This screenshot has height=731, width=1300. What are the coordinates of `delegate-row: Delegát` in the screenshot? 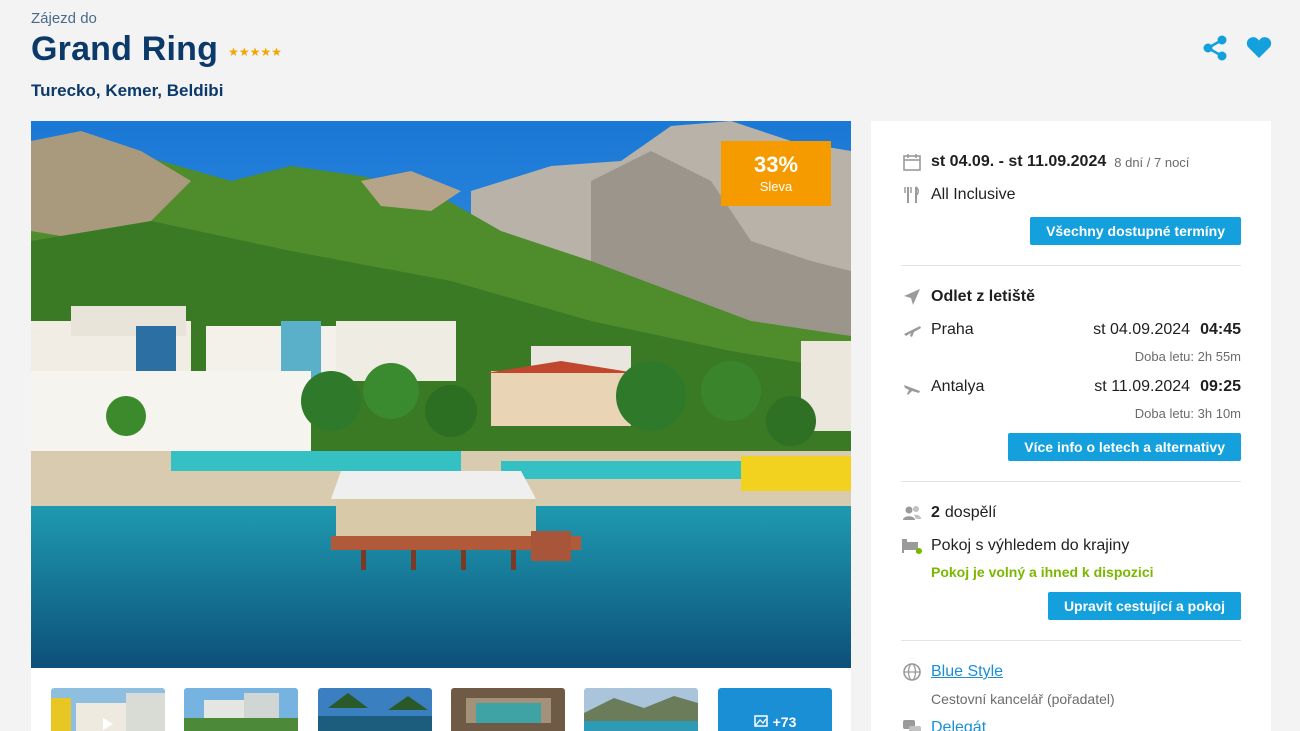 It's located at (1071, 724).